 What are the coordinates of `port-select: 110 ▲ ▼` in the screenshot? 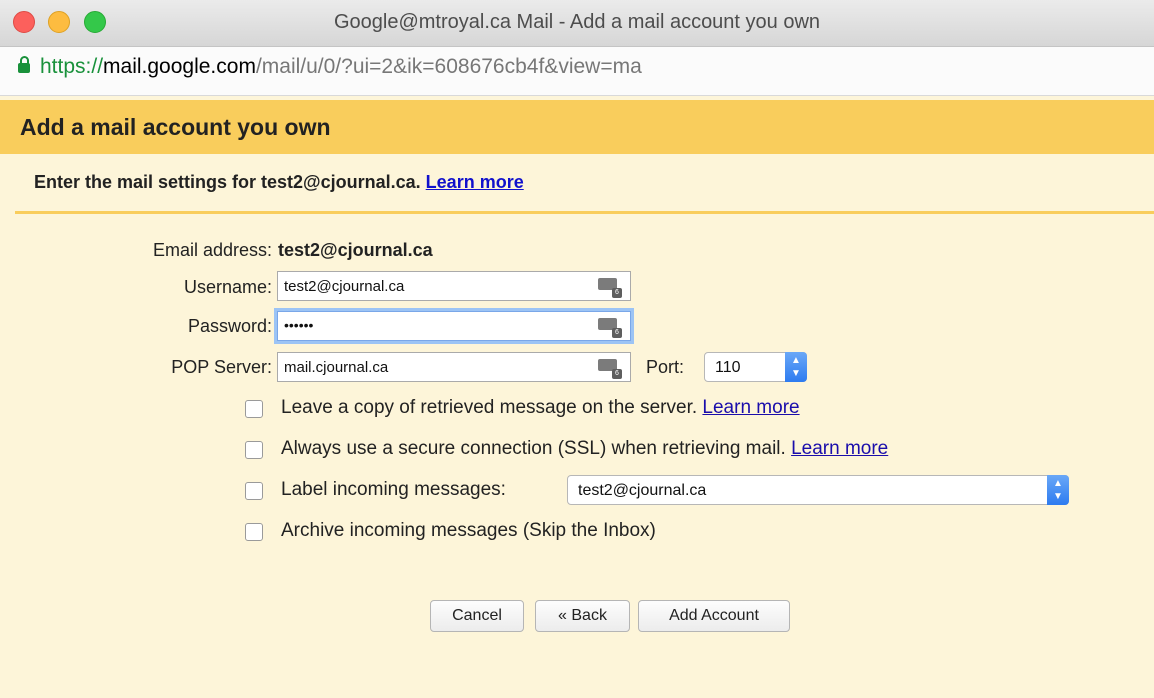 It's located at (755, 367).